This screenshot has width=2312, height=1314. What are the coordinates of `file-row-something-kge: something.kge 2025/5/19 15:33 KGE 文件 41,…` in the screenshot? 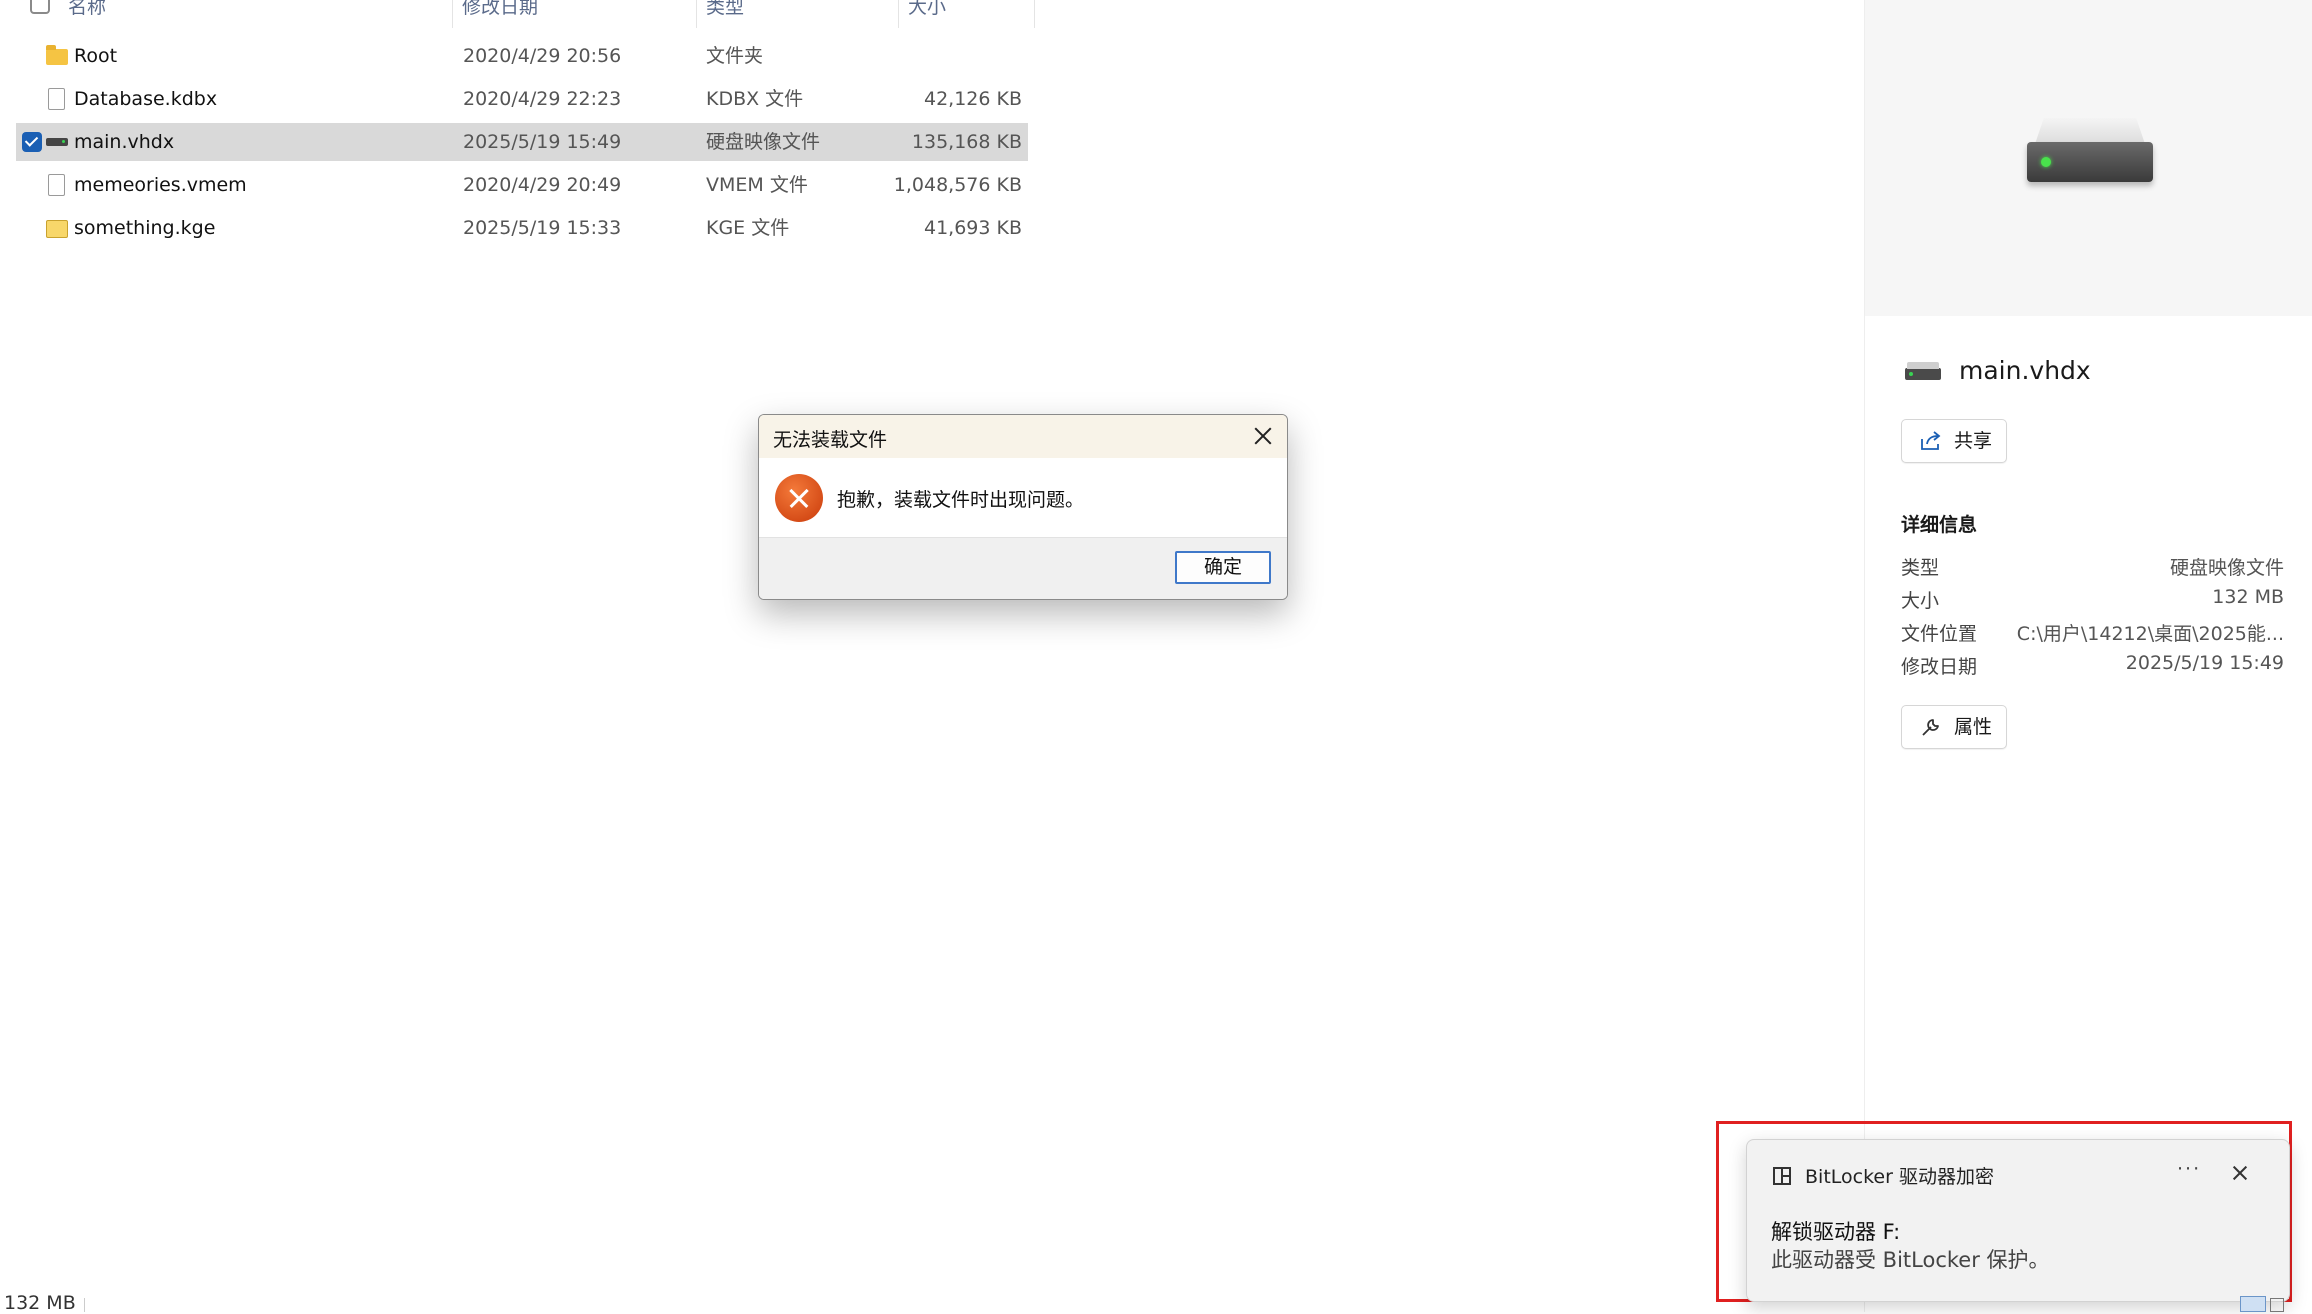 It's located at (522, 228).